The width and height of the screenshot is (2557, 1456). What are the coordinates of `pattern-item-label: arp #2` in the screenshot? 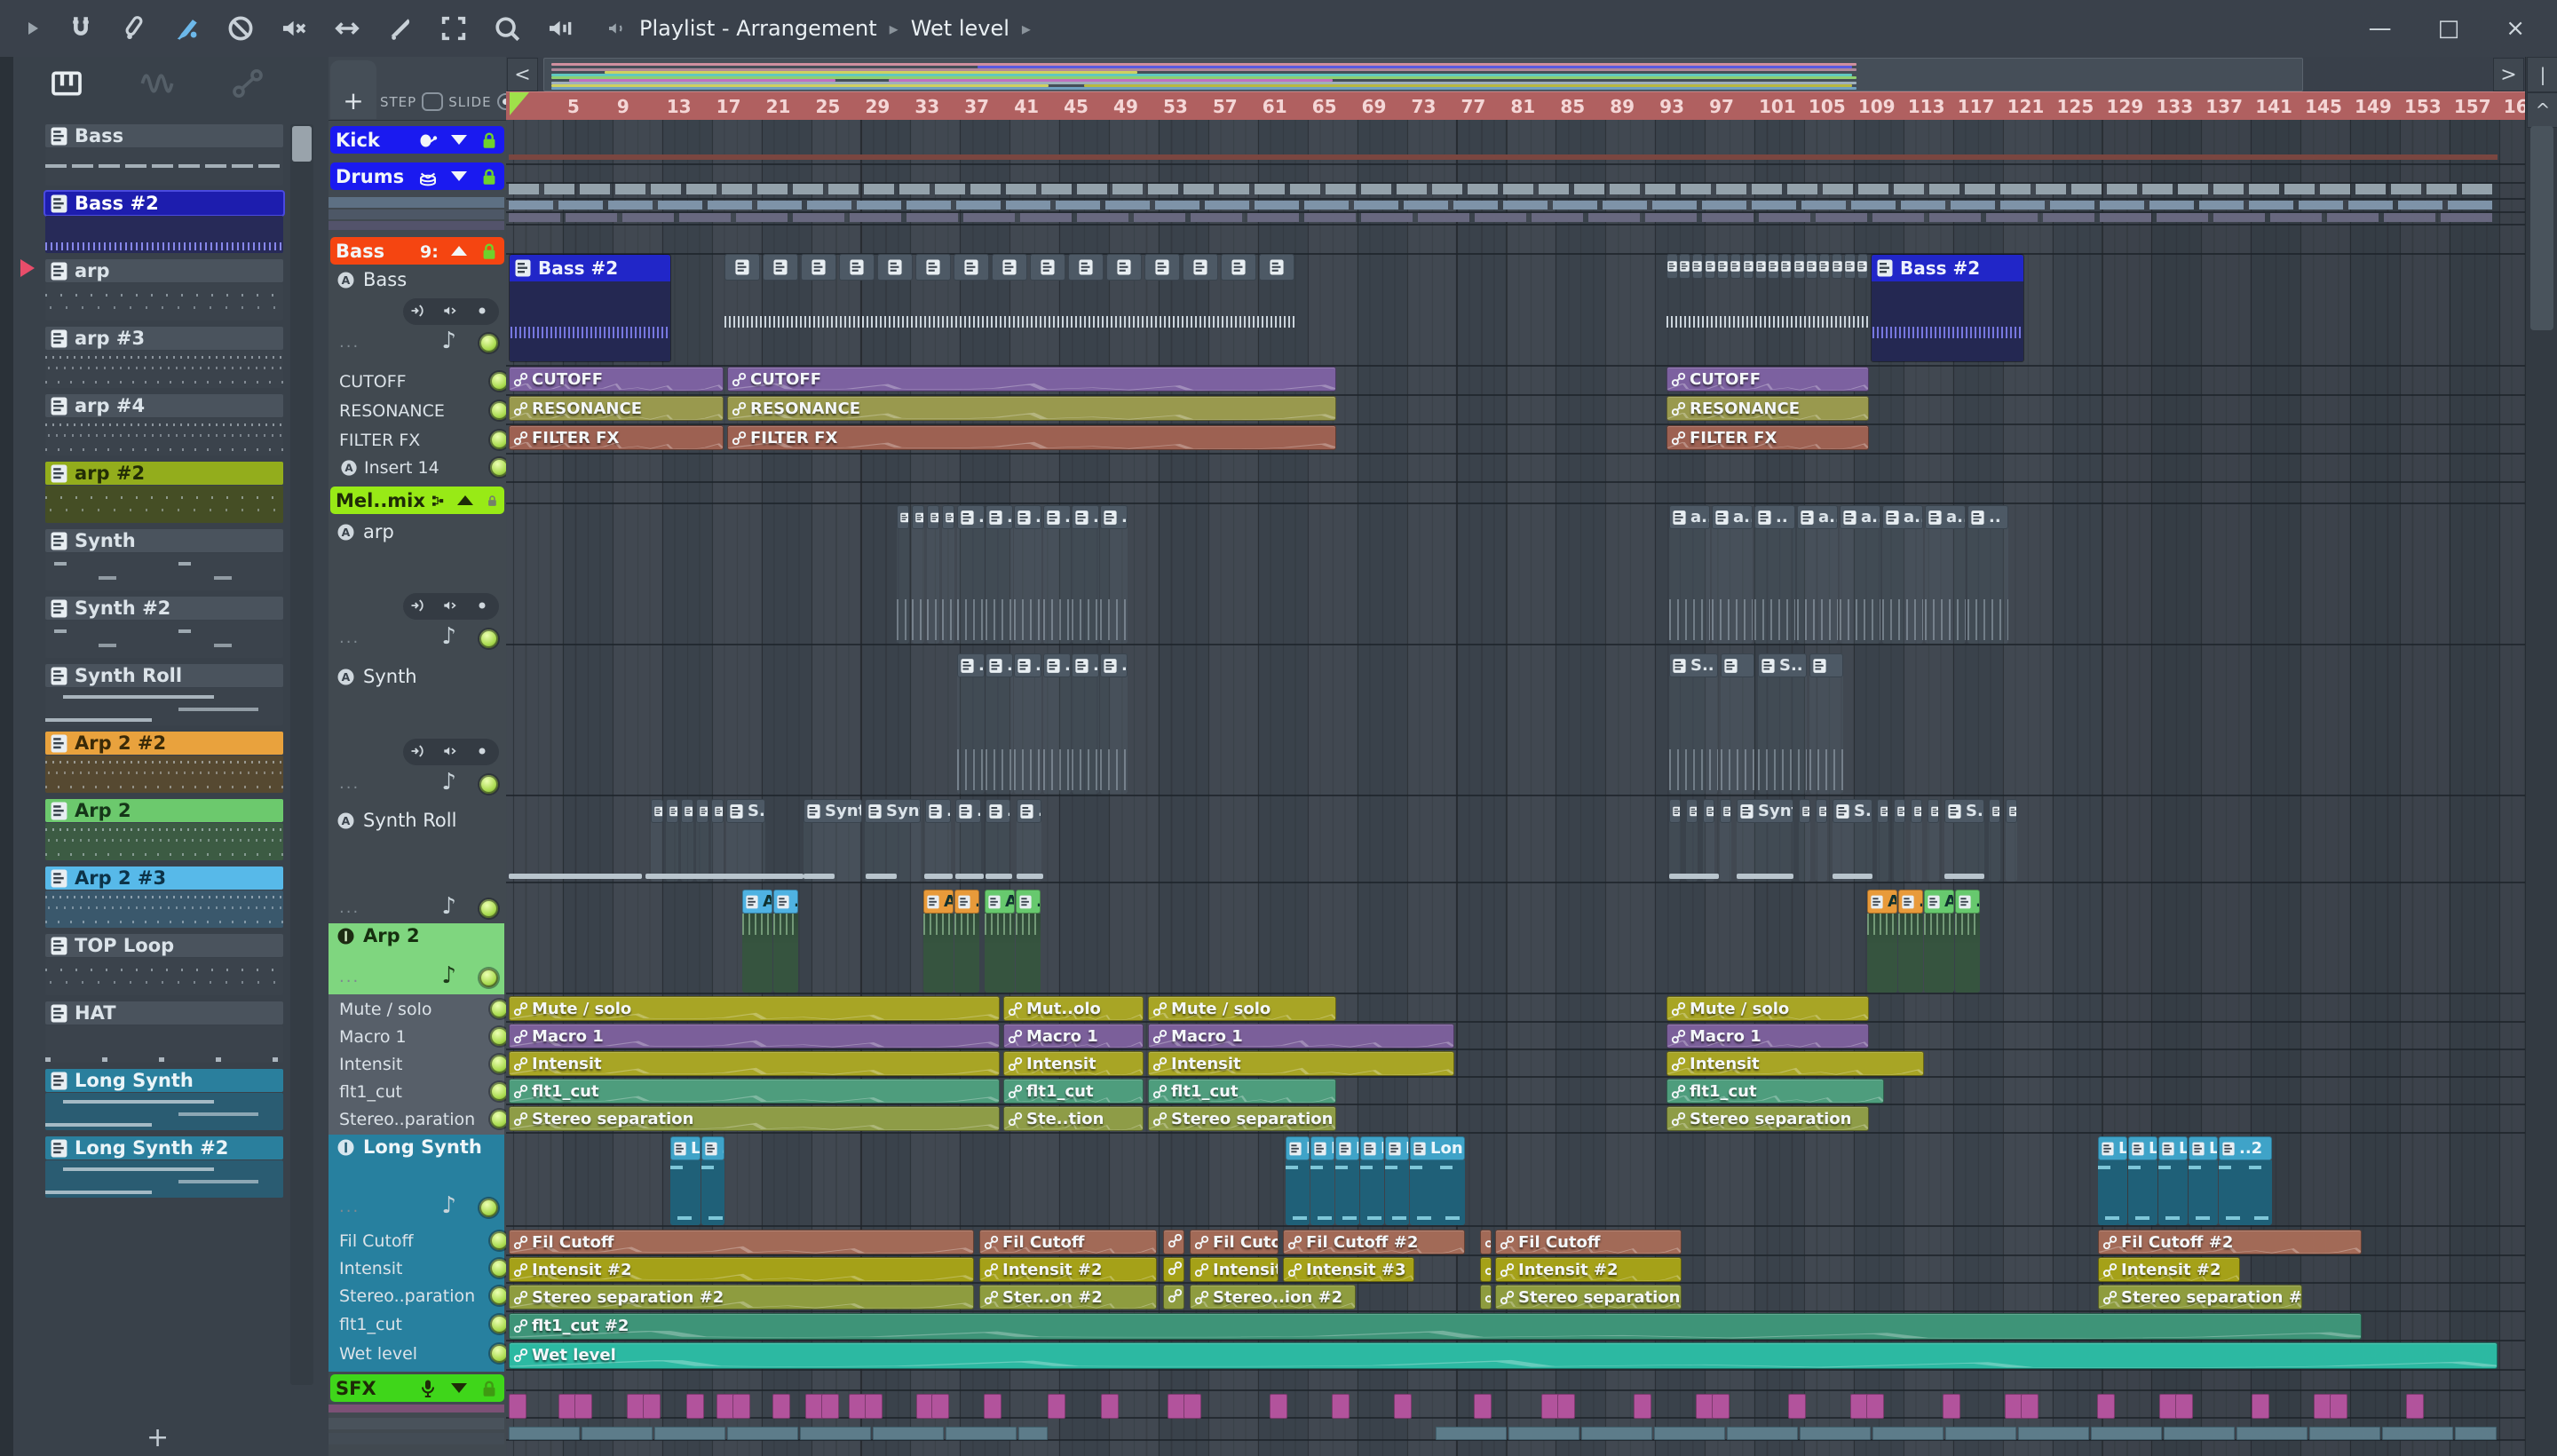 It's located at (164, 473).